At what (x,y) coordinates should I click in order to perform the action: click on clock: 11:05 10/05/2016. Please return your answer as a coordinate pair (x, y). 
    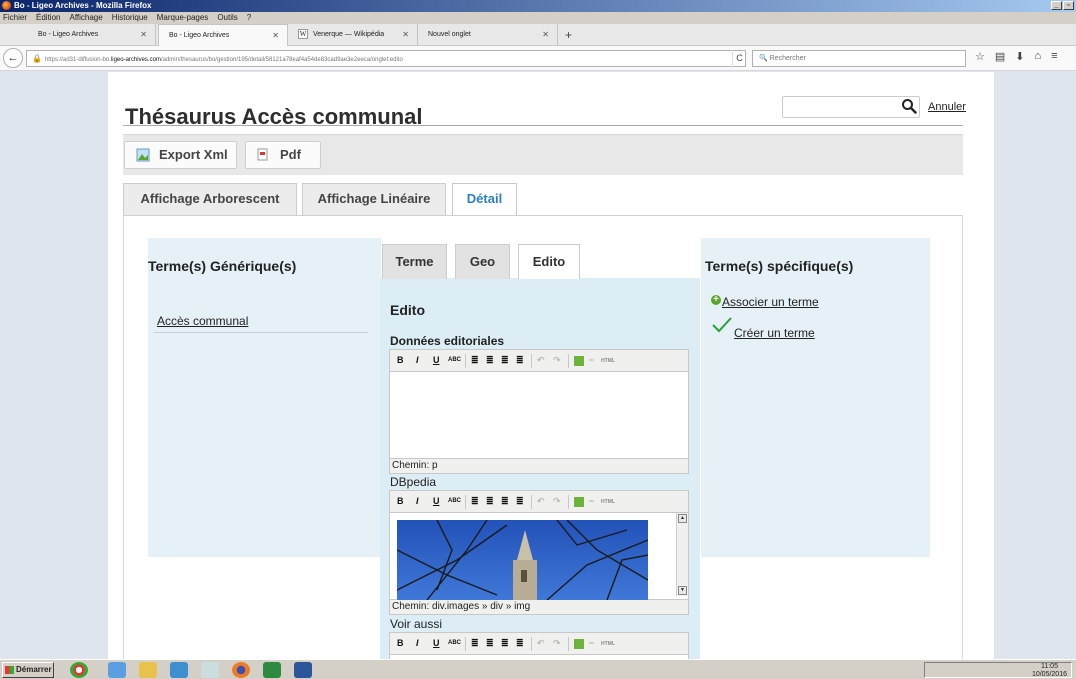
    Looking at the image, I should click on (1049, 671).